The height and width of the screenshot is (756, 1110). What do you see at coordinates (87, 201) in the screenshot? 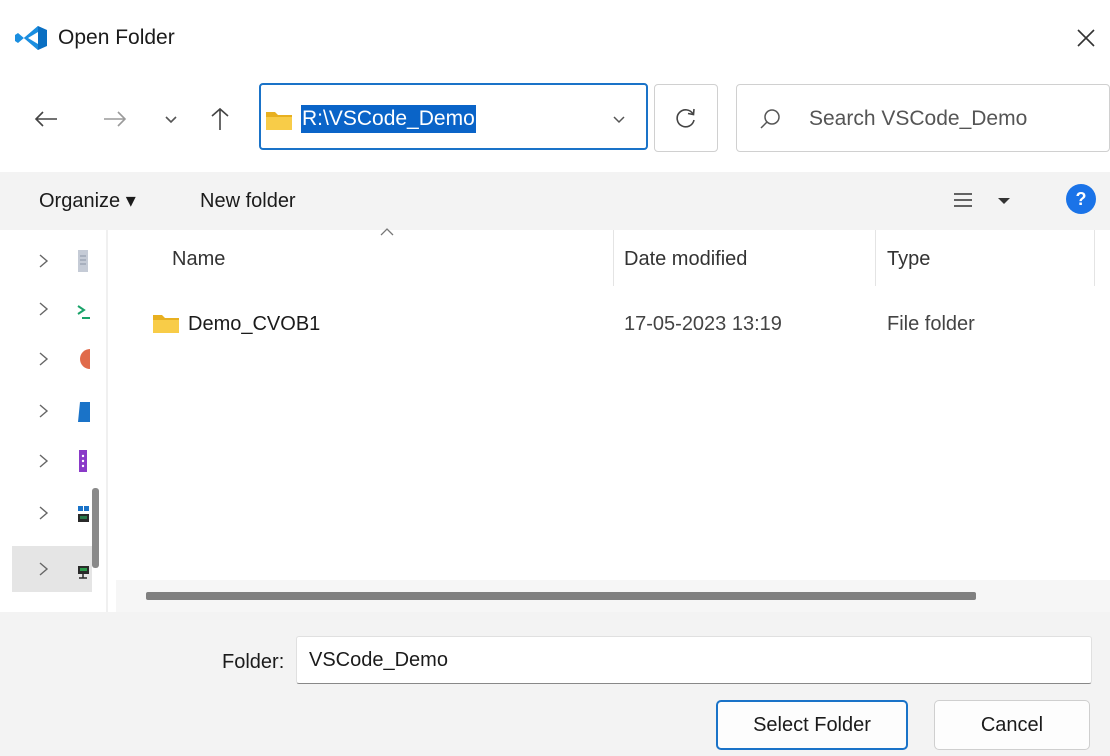
I see `organize-button: Organize ▾` at bounding box center [87, 201].